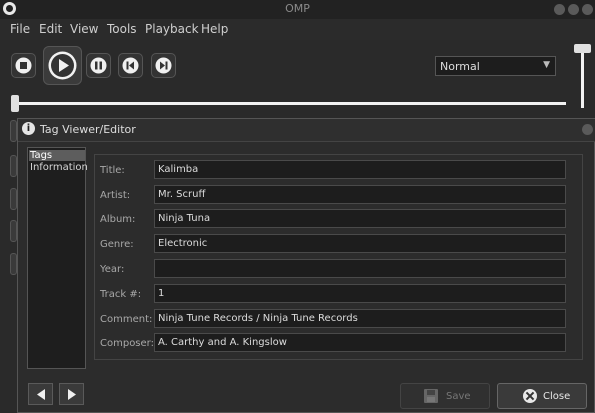 This screenshot has height=413, width=595. I want to click on stop-button, so click(23, 65).